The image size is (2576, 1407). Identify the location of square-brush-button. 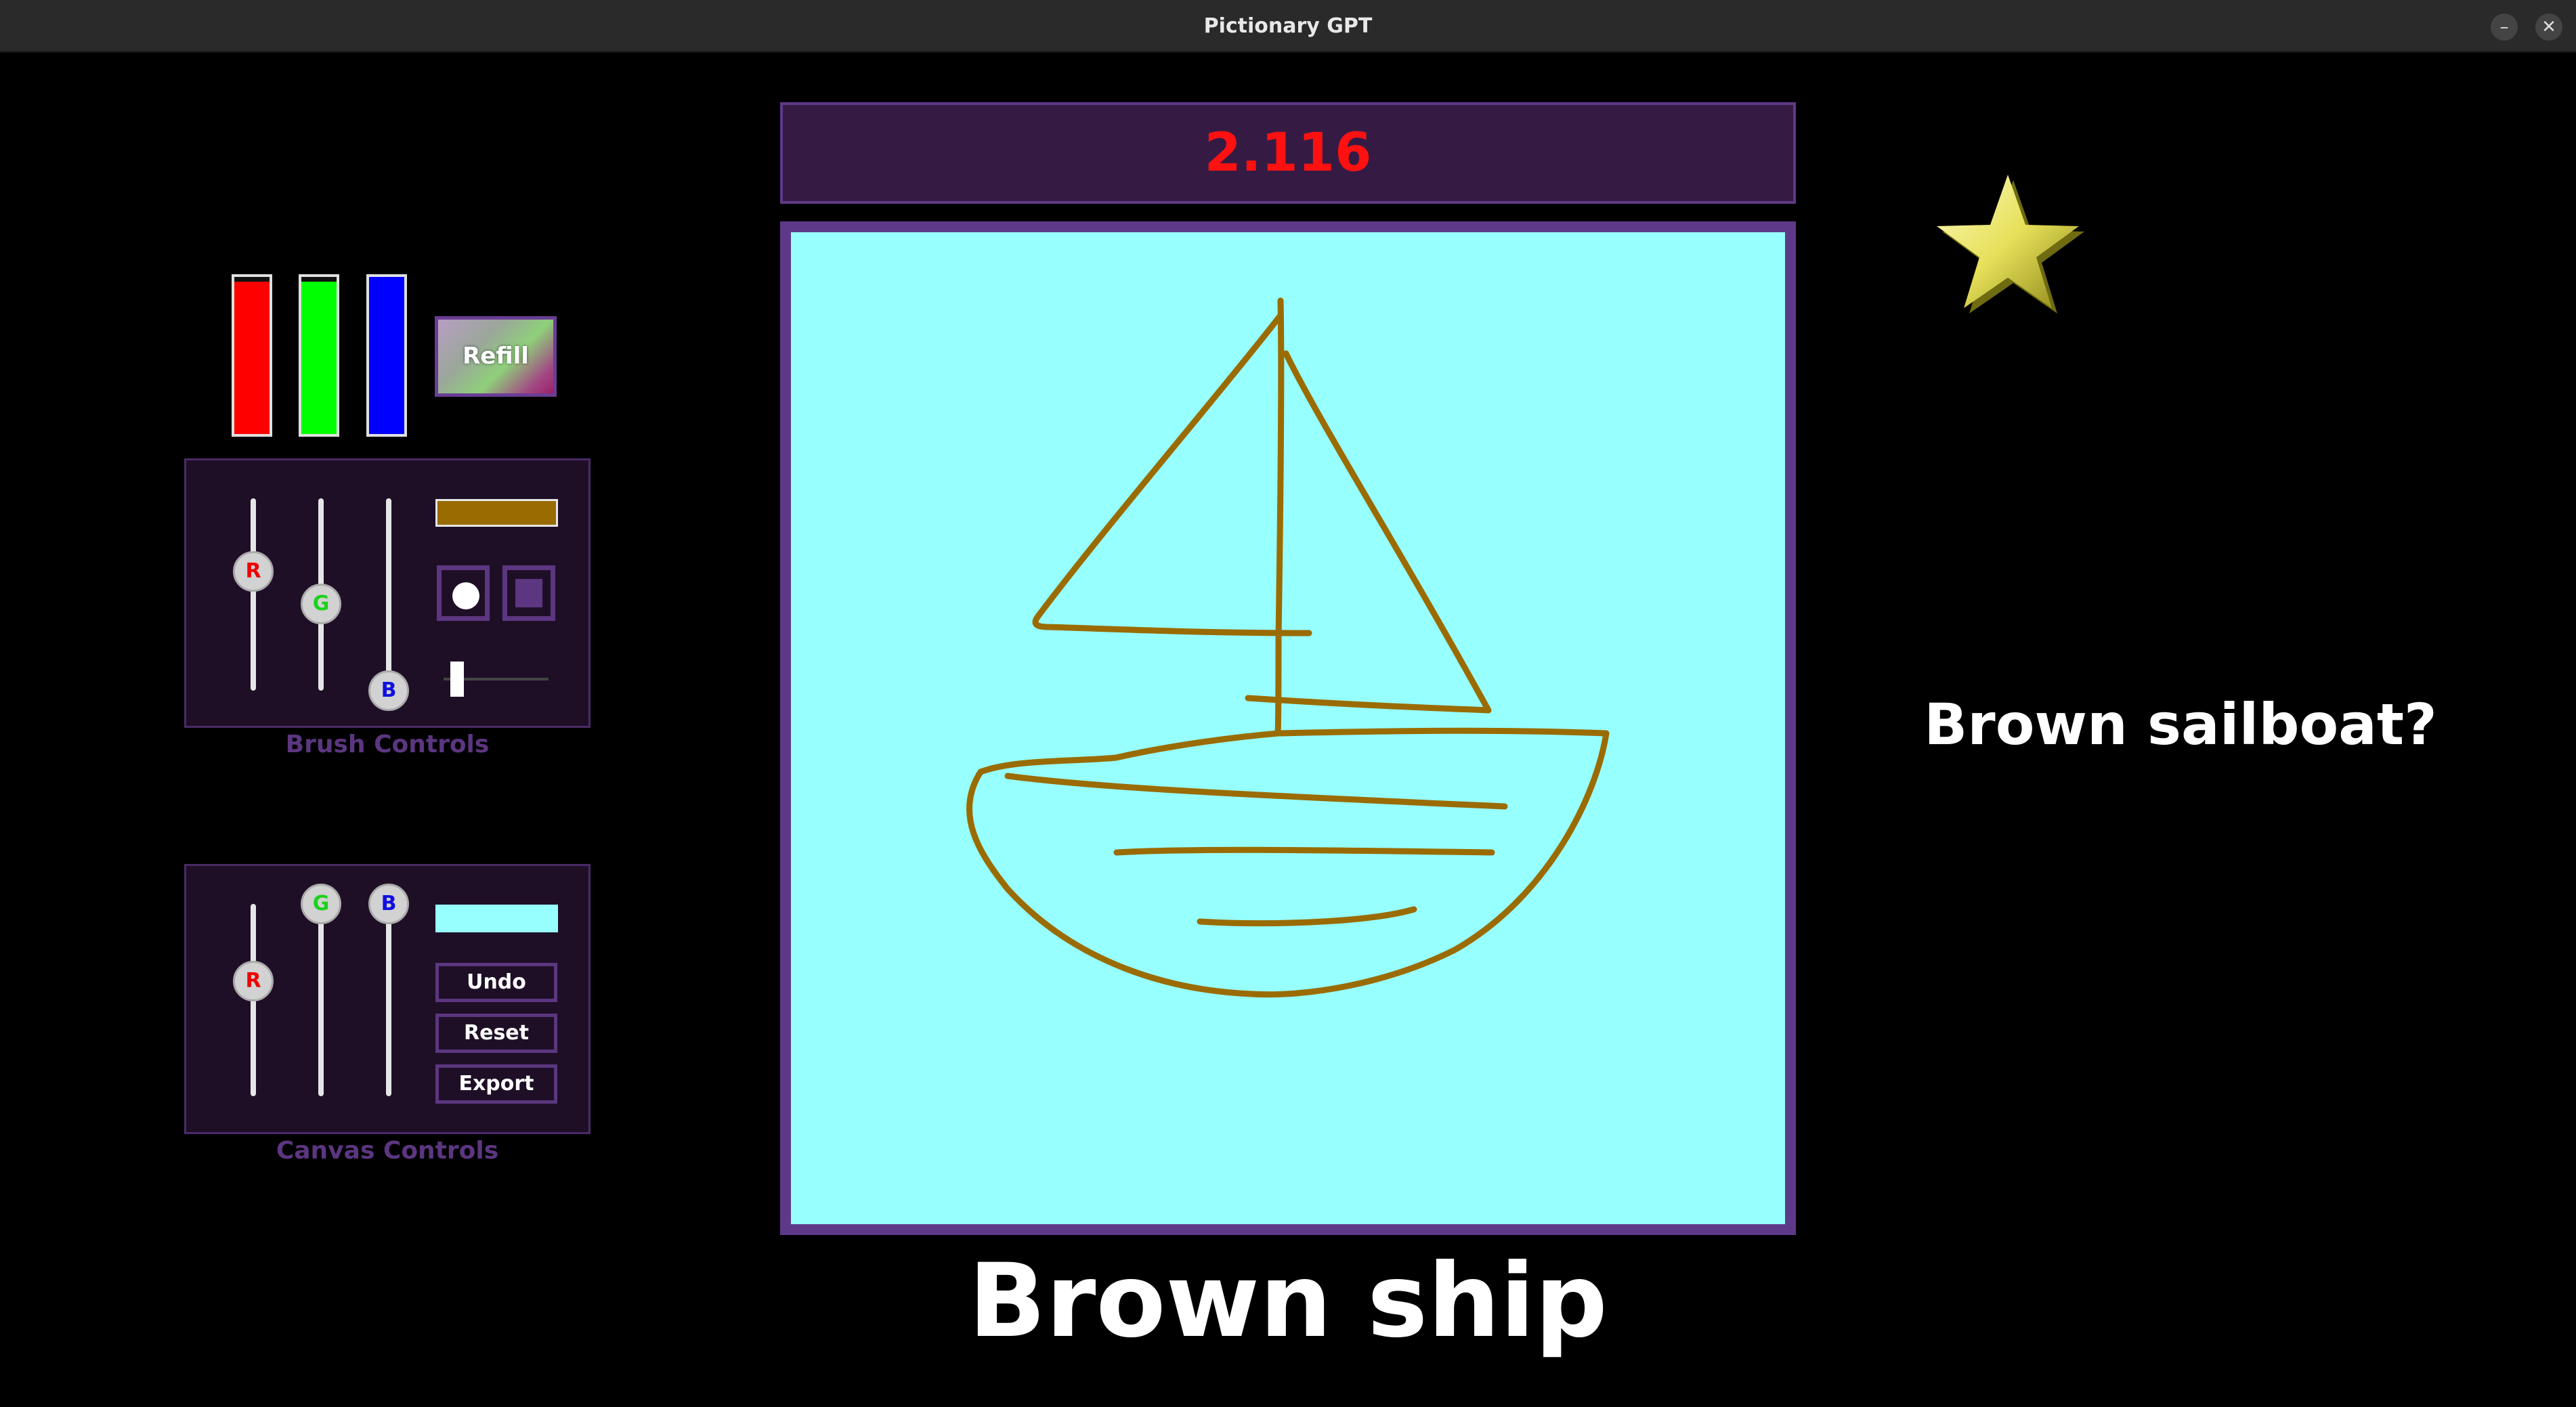
(528, 593).